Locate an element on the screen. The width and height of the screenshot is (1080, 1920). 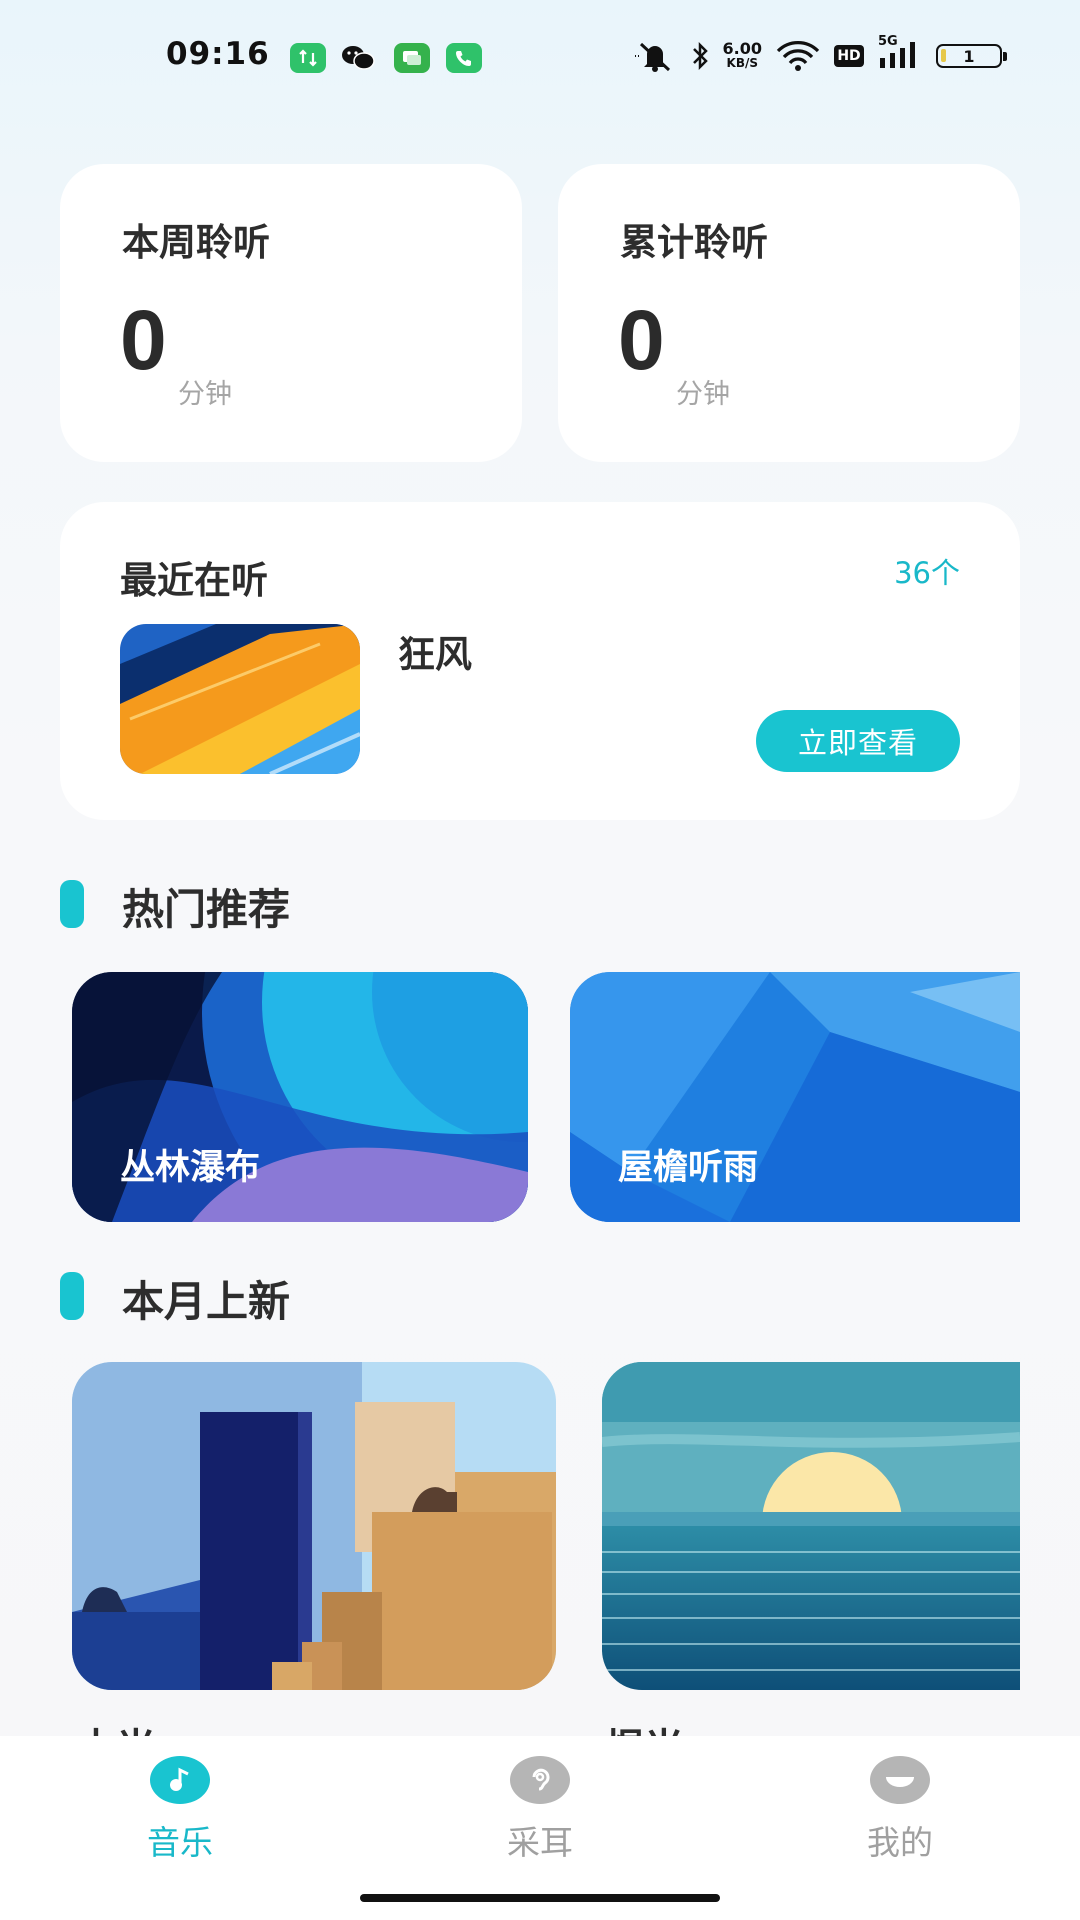
hd-badge: HD is located at coordinates (849, 56).